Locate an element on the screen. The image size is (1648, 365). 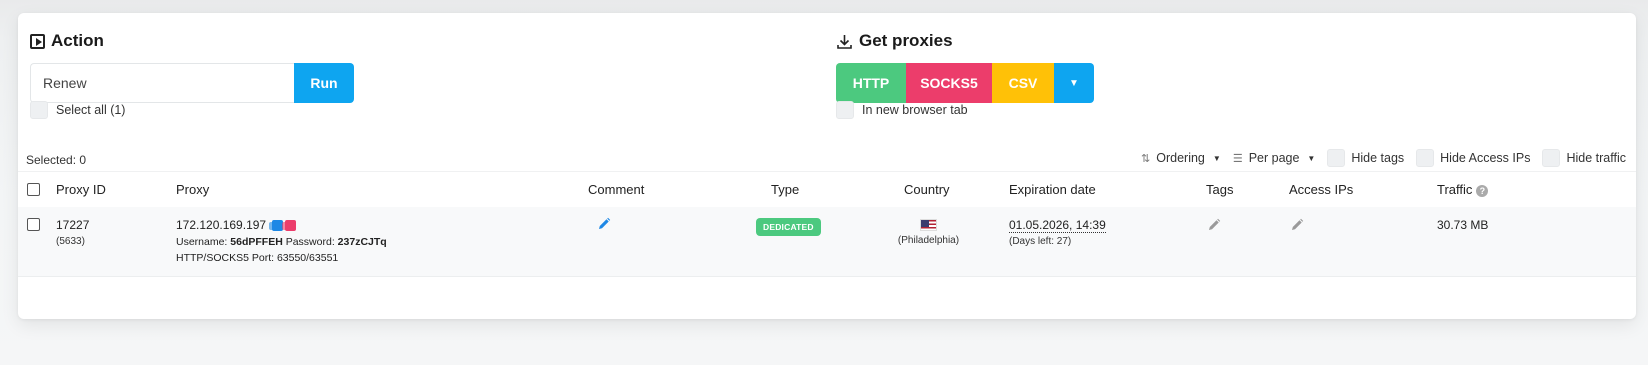
proxy-ports: HTTP/SOCKS5 Port: 63550/63551 is located at coordinates (257, 258).